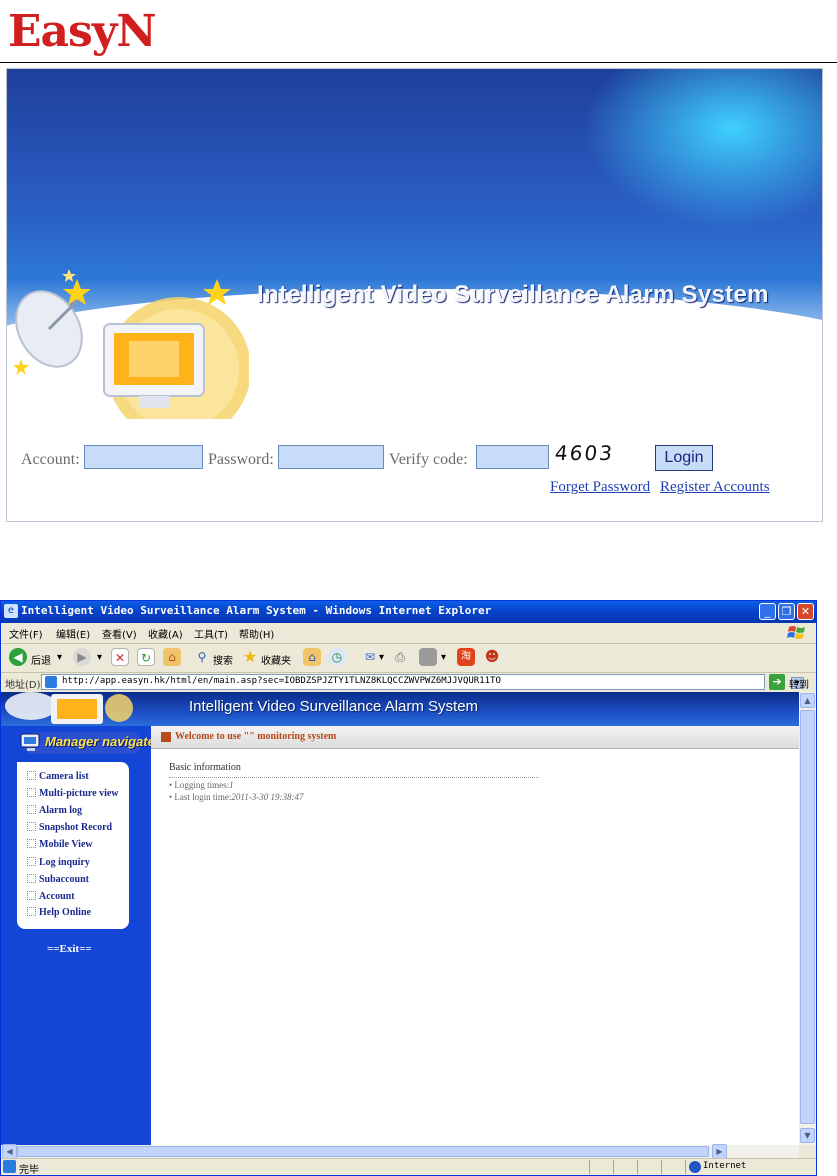  What do you see at coordinates (205, 767) in the screenshot?
I see `basic-info-heading: Basic information` at bounding box center [205, 767].